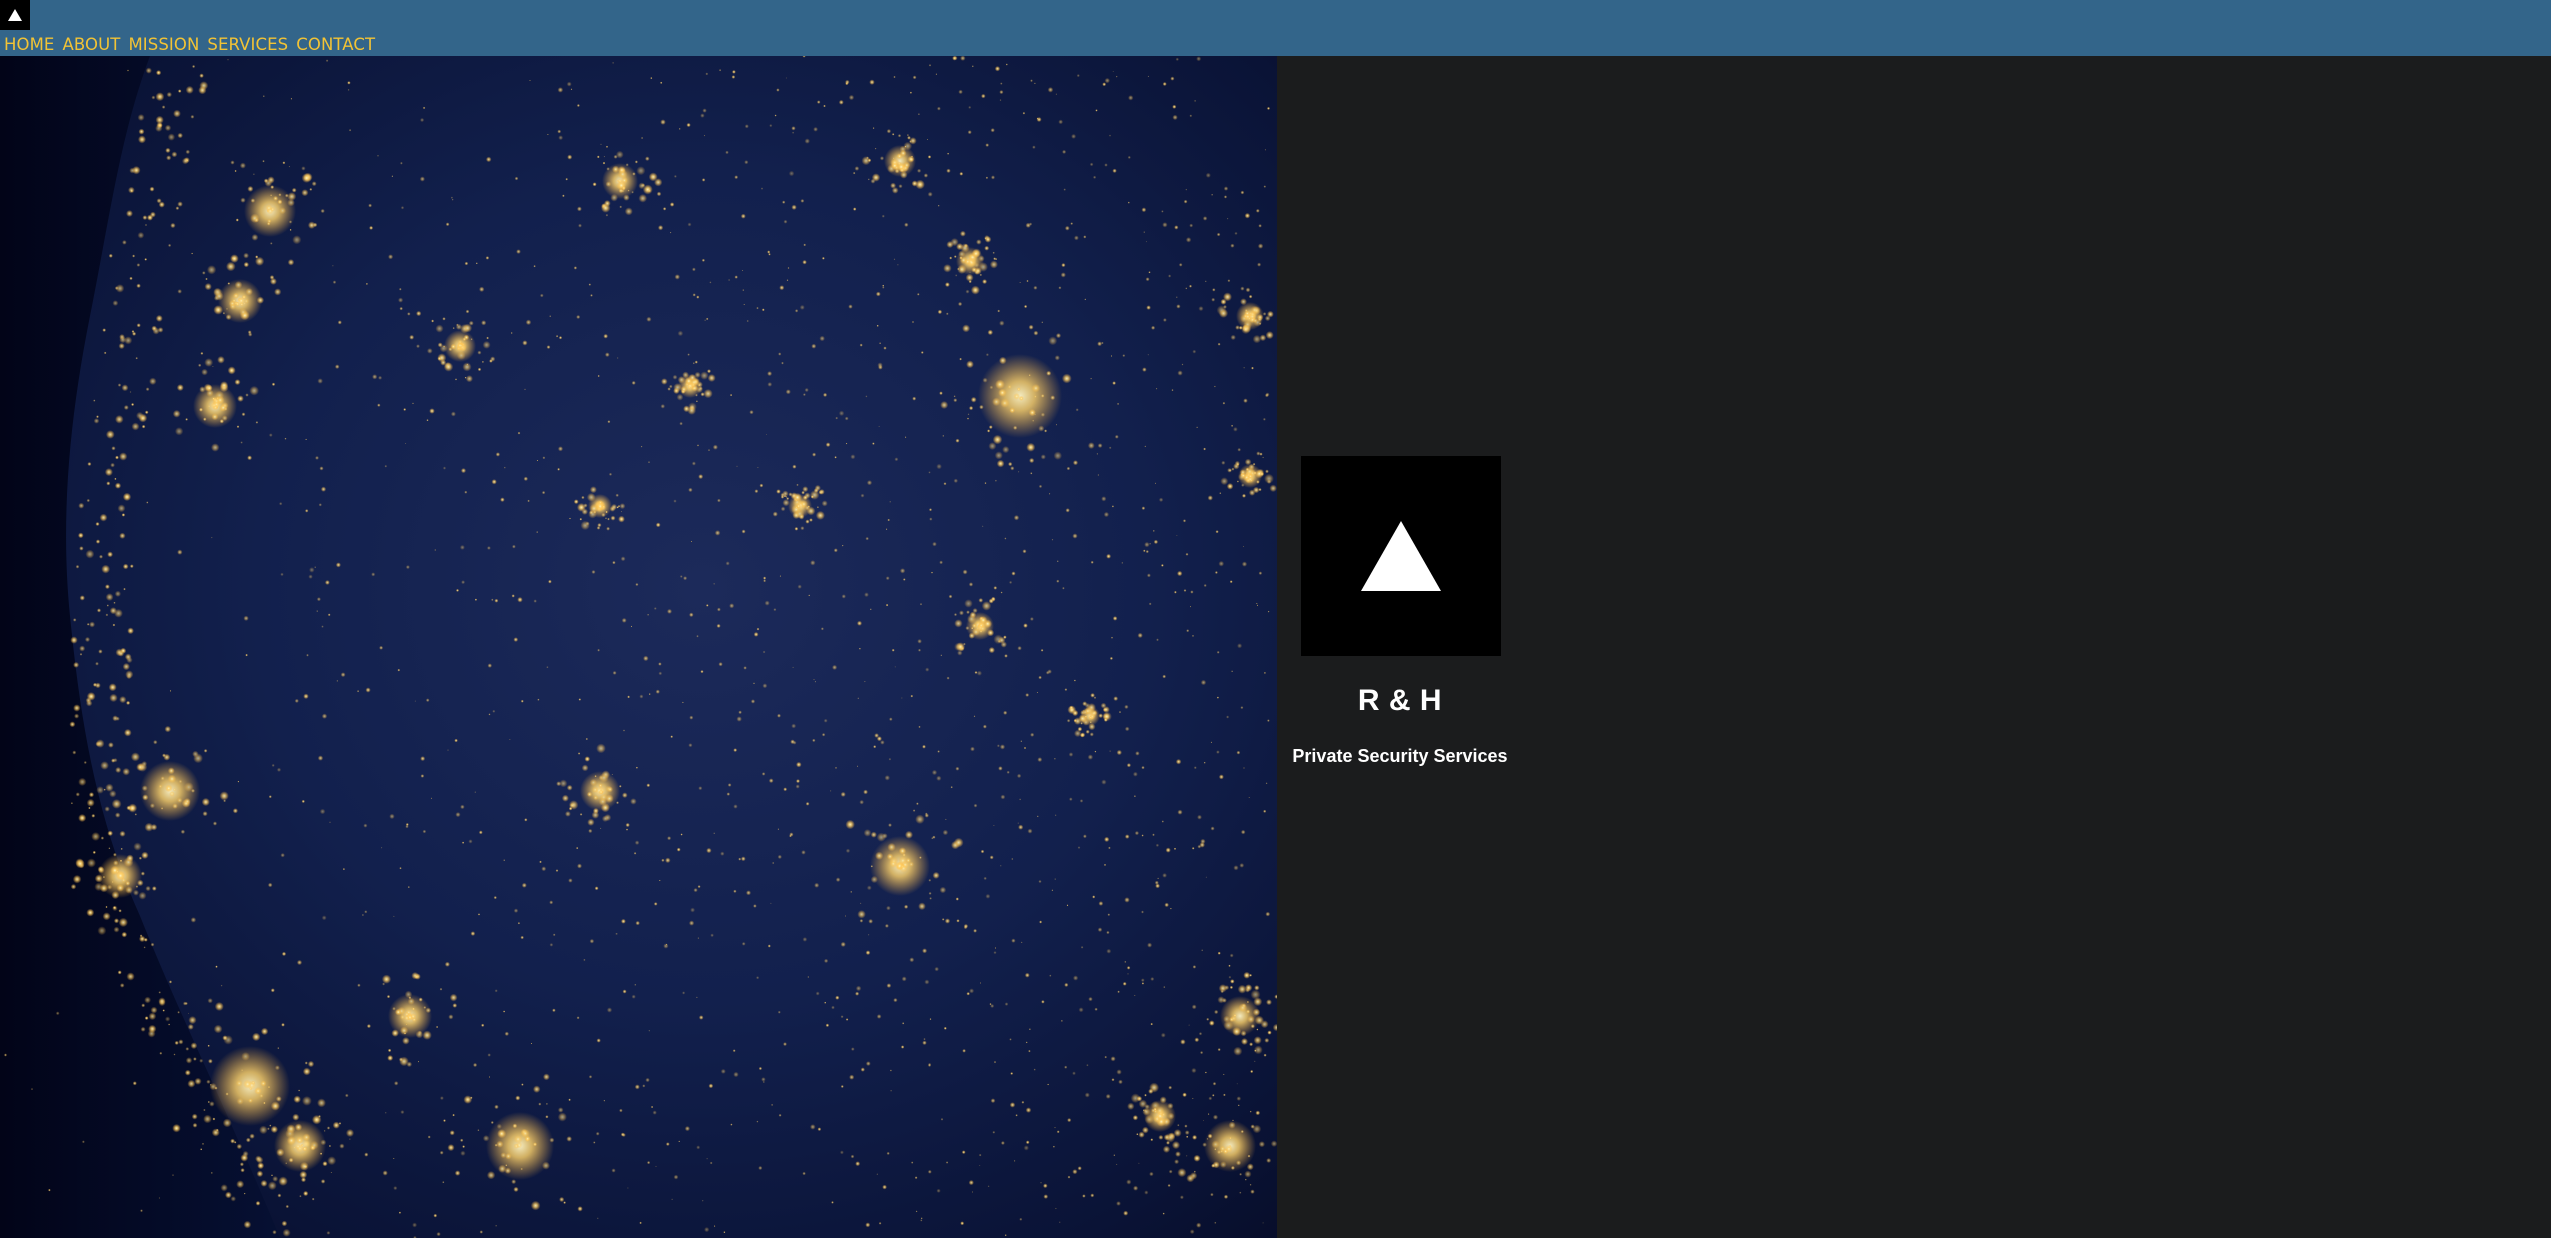 This screenshot has height=1238, width=2551. Describe the element at coordinates (335, 45) in the screenshot. I see `nav-contact-link: CONTACT` at that location.